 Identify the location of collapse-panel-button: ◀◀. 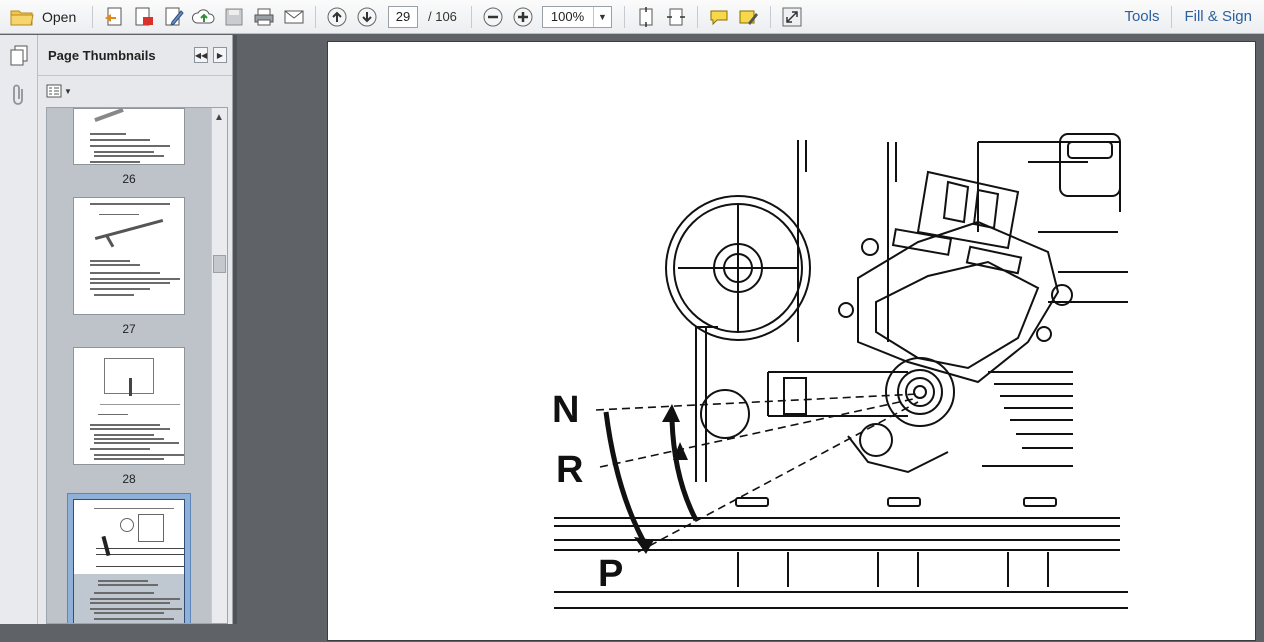
(201, 55).